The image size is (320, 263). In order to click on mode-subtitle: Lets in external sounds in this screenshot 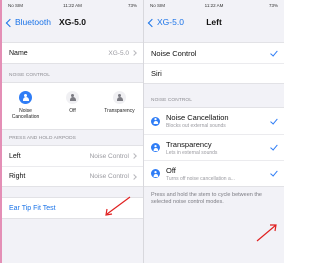, I will do `click(192, 152)`.